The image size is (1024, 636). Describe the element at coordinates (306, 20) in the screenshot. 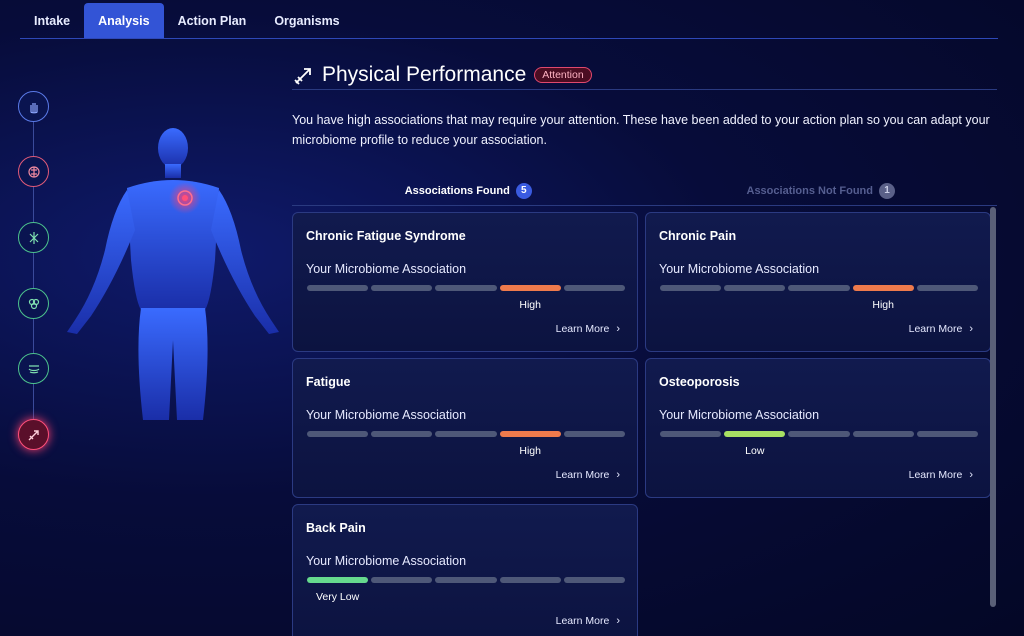

I see `tab-organisms: Organisms` at that location.